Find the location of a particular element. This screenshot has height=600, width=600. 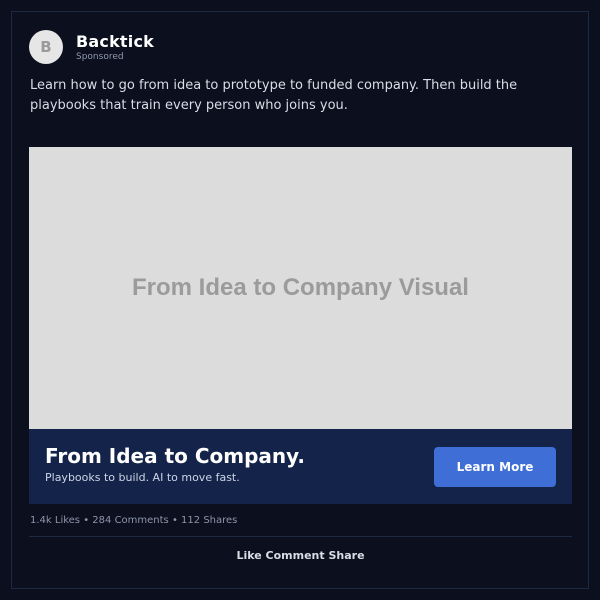

post-actions: Like Comment Share is located at coordinates (300, 556).